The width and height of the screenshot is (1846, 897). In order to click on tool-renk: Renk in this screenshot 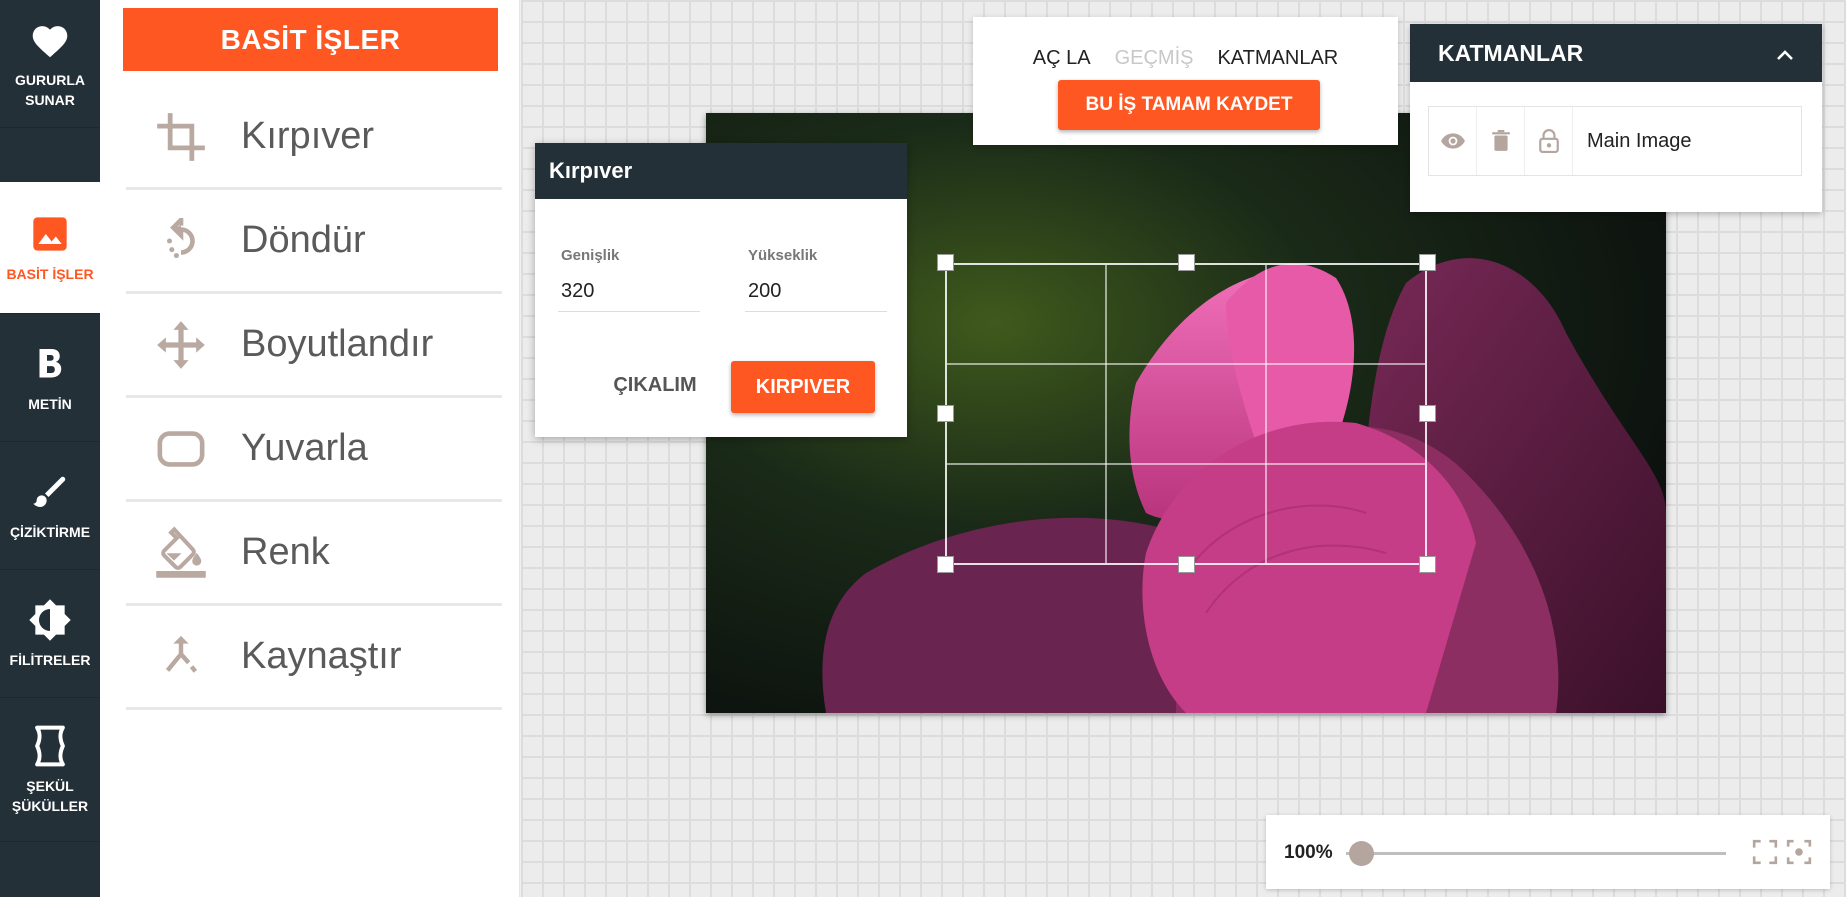, I will do `click(314, 554)`.